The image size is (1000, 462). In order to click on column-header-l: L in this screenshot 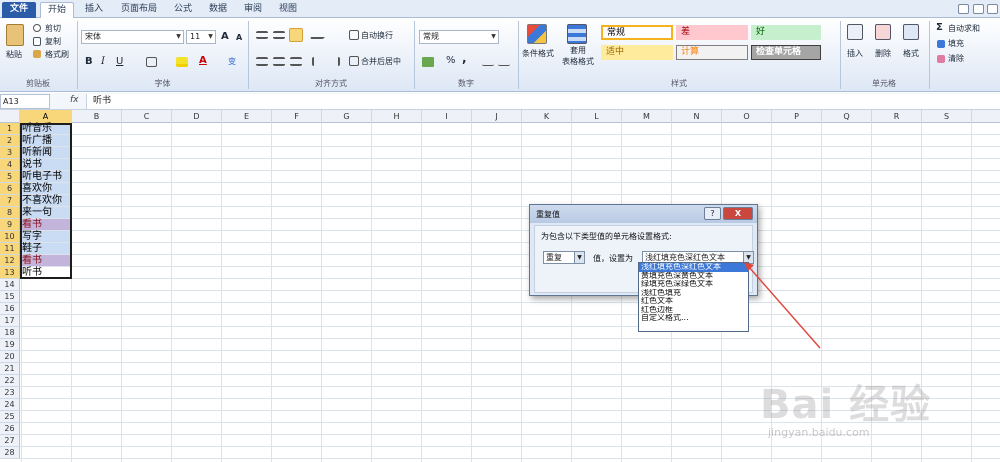, I will do `click(597, 116)`.